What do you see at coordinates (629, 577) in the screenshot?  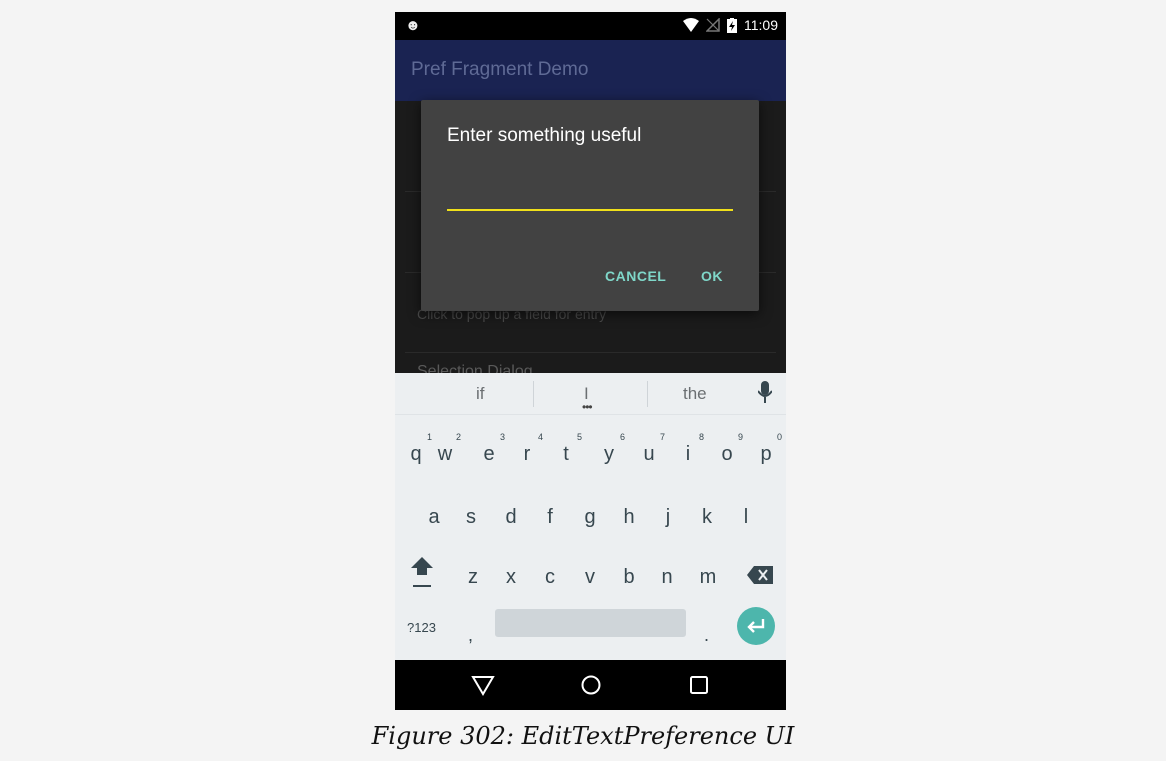 I see `key-b: b` at bounding box center [629, 577].